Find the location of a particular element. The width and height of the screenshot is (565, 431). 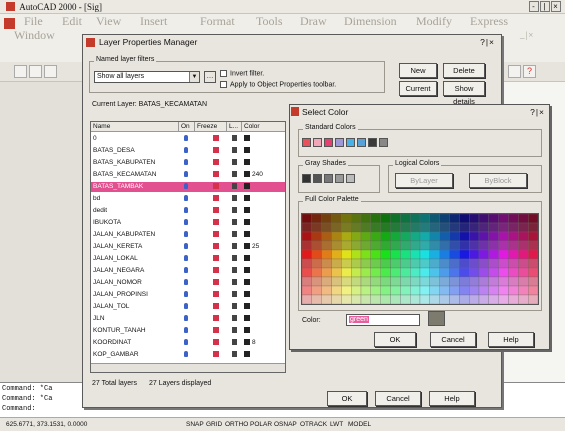

layer-row: BATAS_KABUPATEN is located at coordinates (188, 163).